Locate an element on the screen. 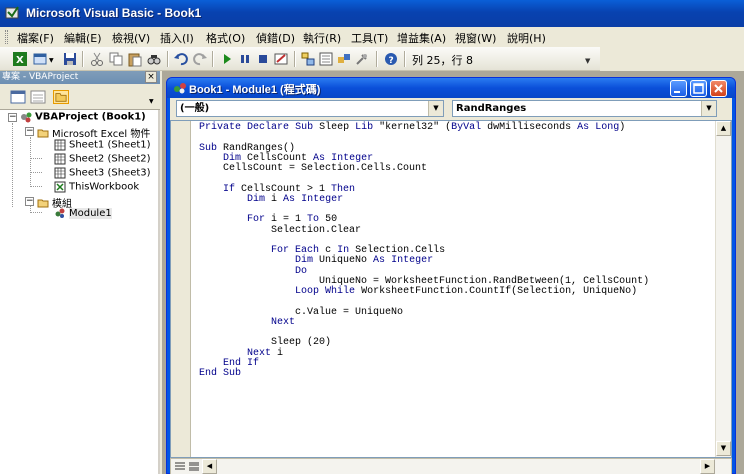  procedure-combo: RandRanges ▼ is located at coordinates (584, 108).